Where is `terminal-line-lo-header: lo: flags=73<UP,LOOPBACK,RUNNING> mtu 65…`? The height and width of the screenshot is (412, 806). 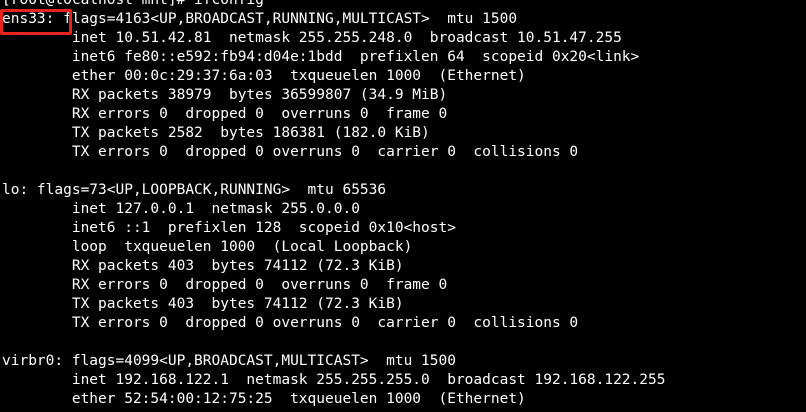
terminal-line-lo-header: lo: flags=73<UP,LOOPBACK,RUNNING> mtu 65… is located at coordinates (194, 190).